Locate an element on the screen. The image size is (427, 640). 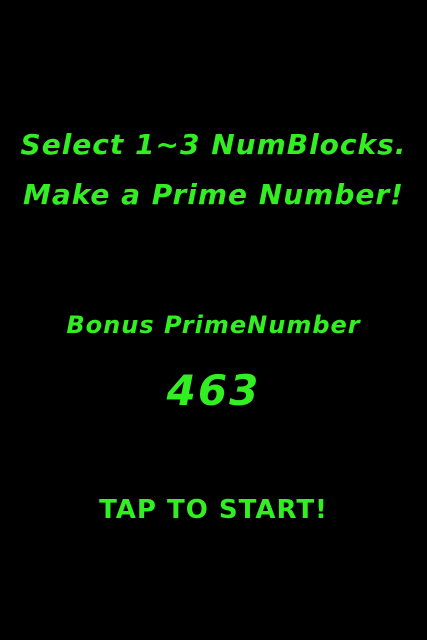
bonus-prime-label: Bonus PrimeNumber is located at coordinates (213, 325).